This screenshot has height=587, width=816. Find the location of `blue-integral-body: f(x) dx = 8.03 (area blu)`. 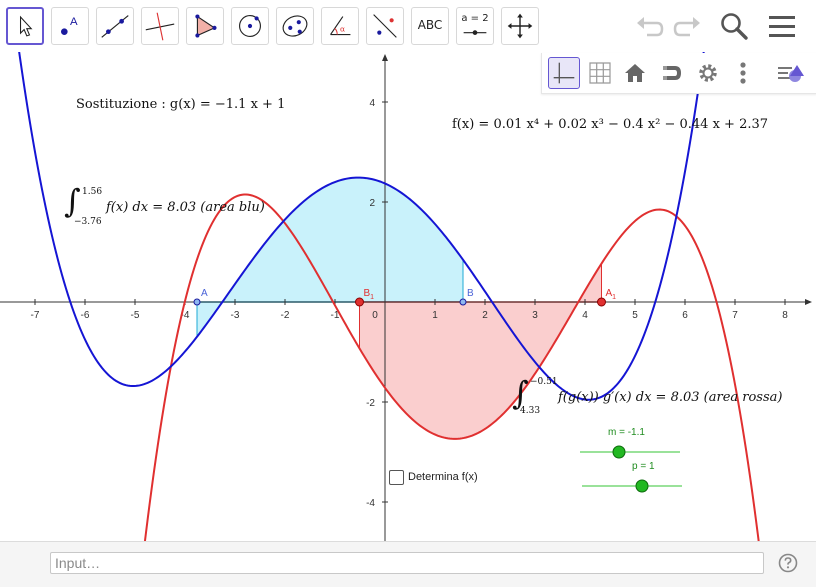

blue-integral-body: f(x) dx = 8.03 (area blu) is located at coordinates (185, 207).